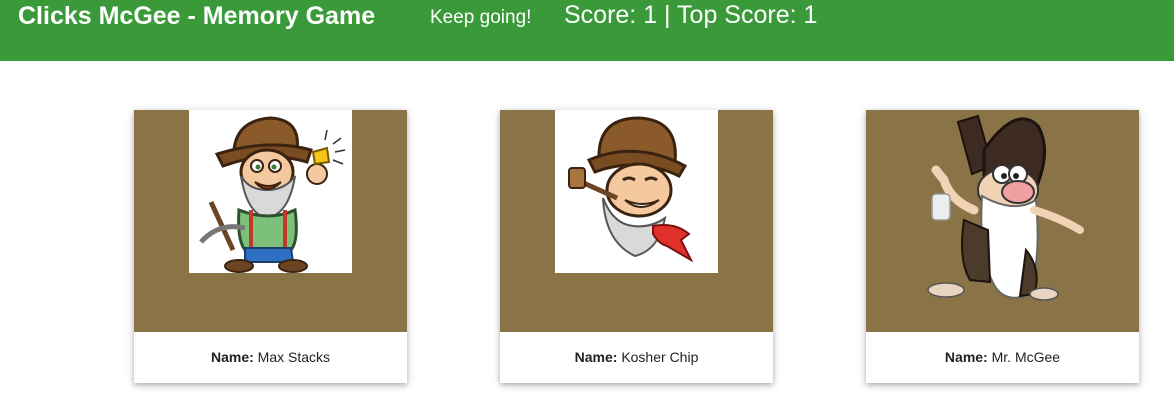 The height and width of the screenshot is (406, 1174). Describe the element at coordinates (481, 17) in the screenshot. I see `game-status-message: Keep going!` at that location.